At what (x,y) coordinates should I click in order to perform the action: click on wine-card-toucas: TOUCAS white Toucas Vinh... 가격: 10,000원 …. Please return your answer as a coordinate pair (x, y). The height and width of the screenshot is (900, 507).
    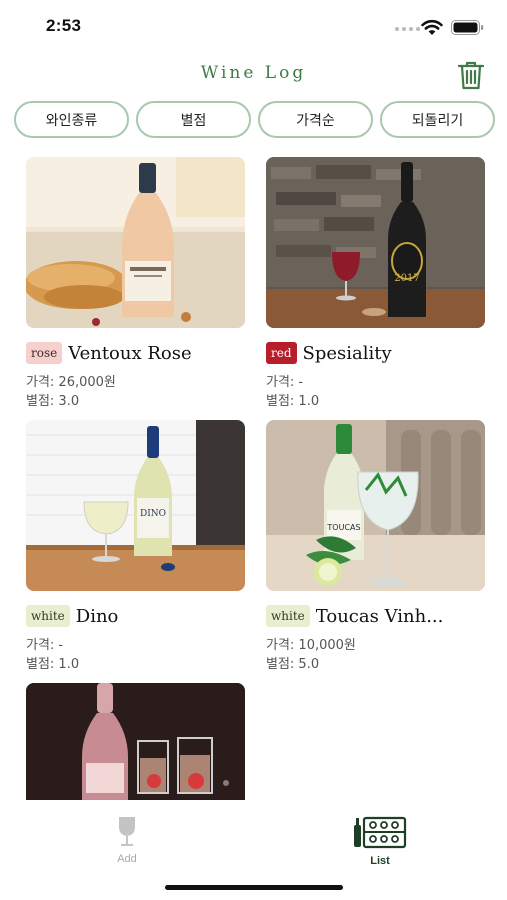
    Looking at the image, I should click on (375, 547).